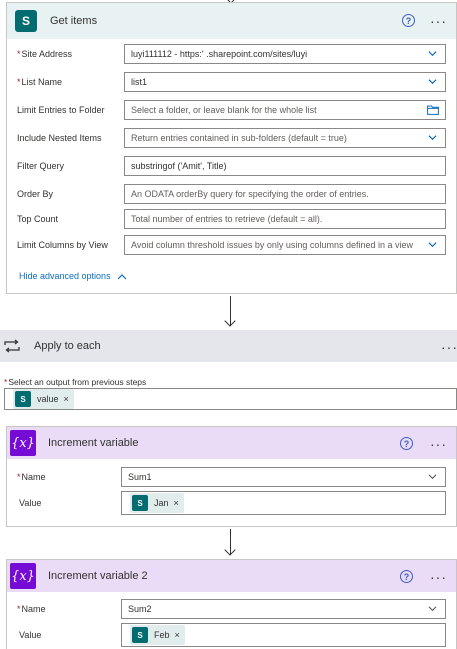 The image size is (457, 649). What do you see at coordinates (283, 635) in the screenshot?
I see `value-field: S Feb ×` at bounding box center [283, 635].